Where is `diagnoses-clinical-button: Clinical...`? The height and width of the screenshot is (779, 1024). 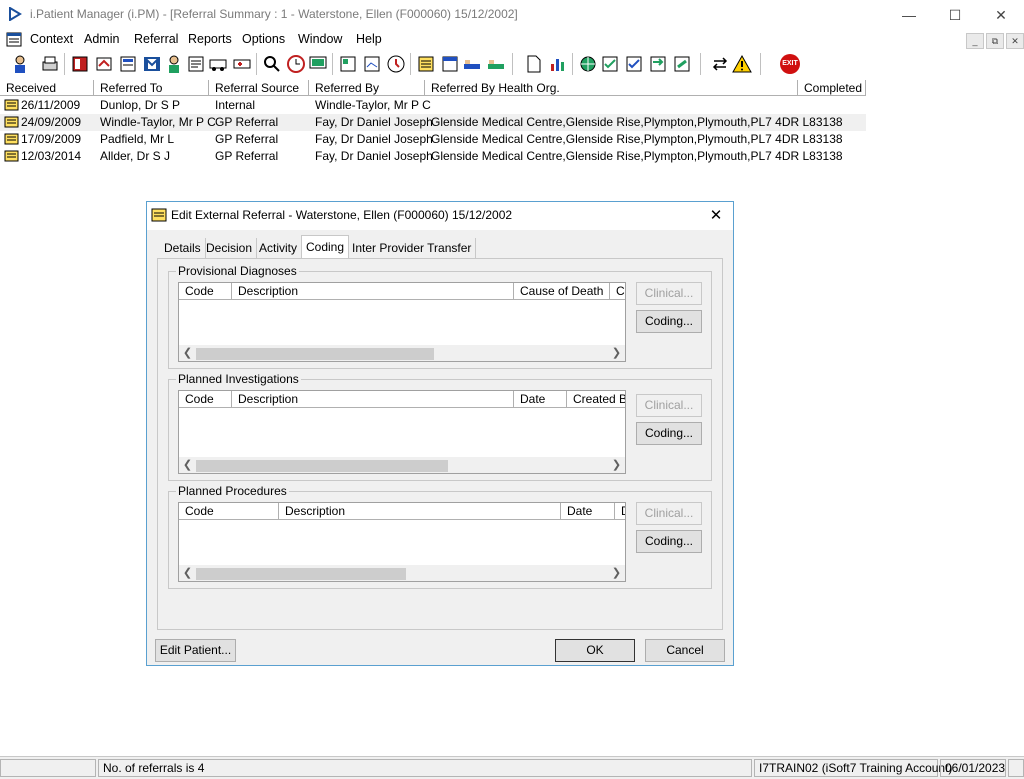
diagnoses-clinical-button: Clinical... is located at coordinates (669, 293).